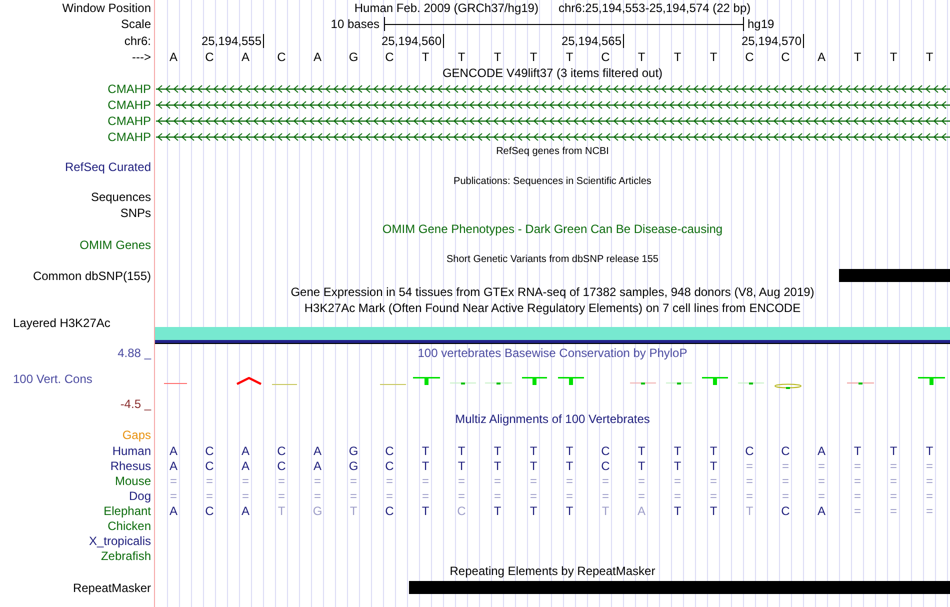 Image resolution: width=950 pixels, height=607 pixels. Describe the element at coordinates (134, 353) in the screenshot. I see `axis-max-label: 4.88 _` at that location.